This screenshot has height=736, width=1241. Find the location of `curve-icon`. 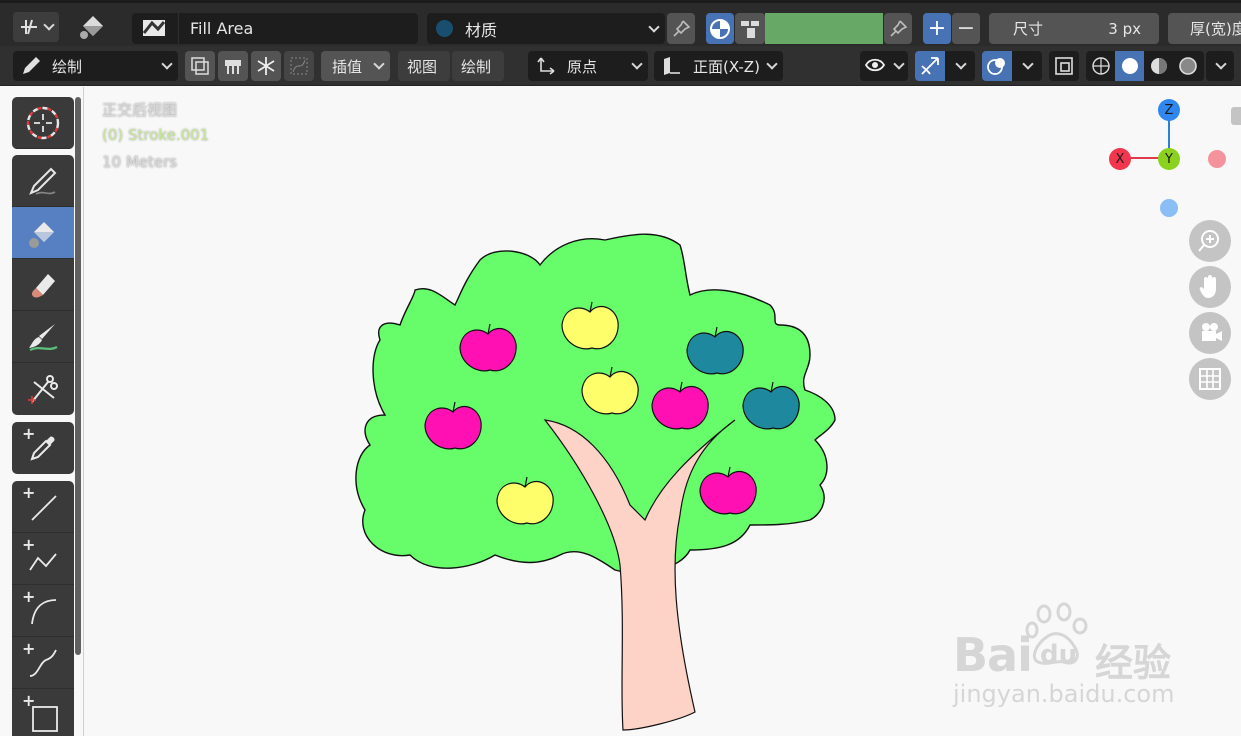

curve-icon is located at coordinates (299, 66).